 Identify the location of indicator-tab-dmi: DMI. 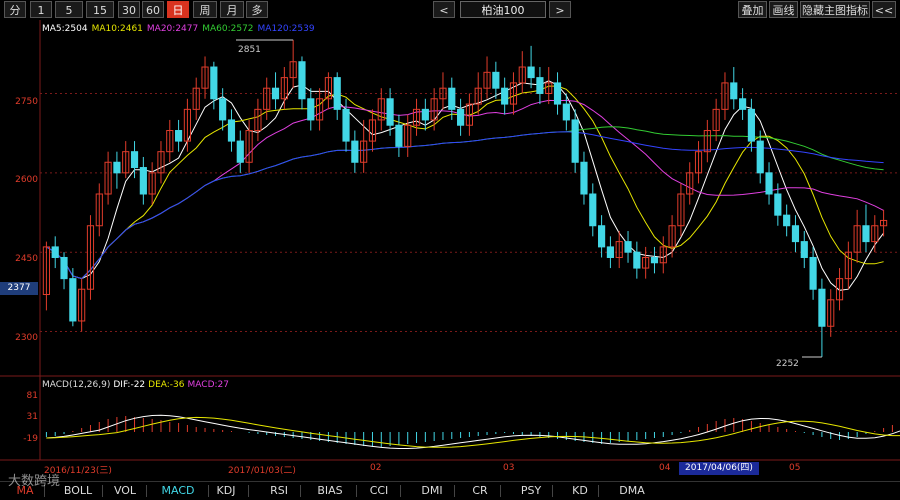
(432, 491).